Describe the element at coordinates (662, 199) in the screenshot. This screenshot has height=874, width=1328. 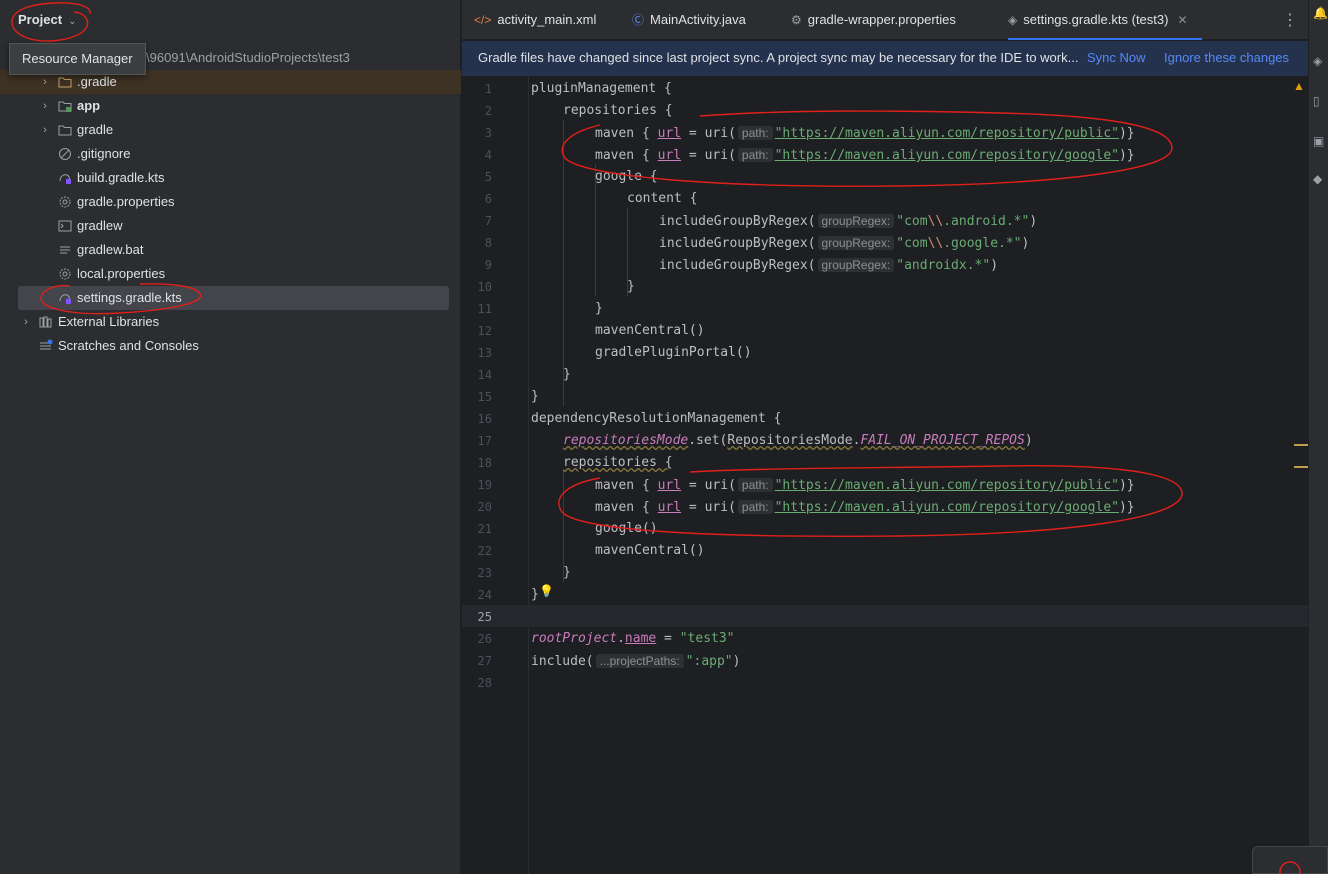
I see `code-line-6: content {` at that location.